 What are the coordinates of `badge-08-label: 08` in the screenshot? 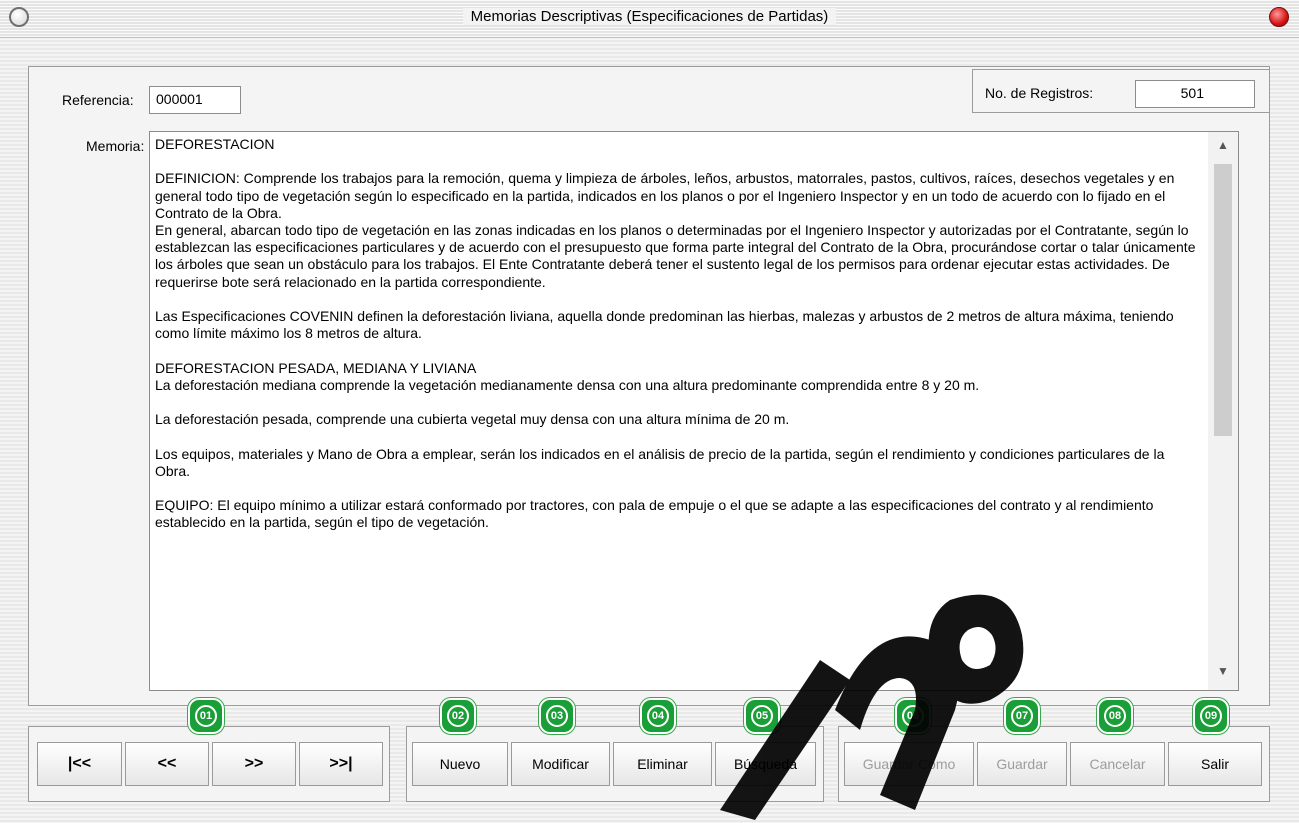 It's located at (1115, 716).